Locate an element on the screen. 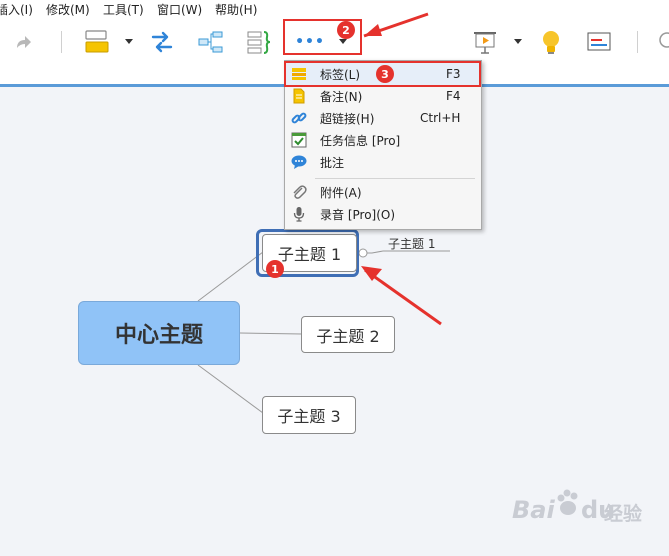 Image resolution: width=669 pixels, height=556 pixels. watermark: Bai du 经验 is located at coordinates (587, 508).